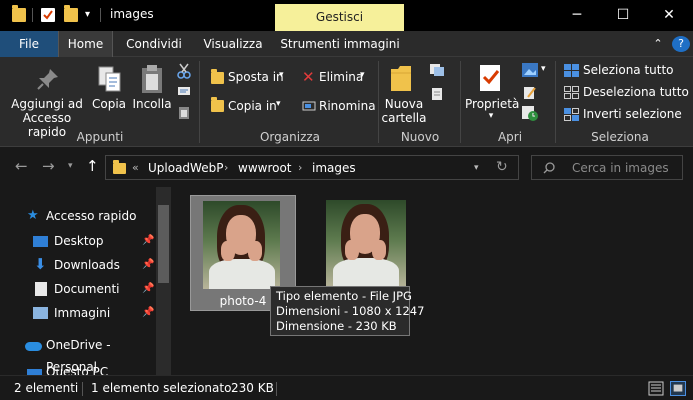  I want to click on invert-selection-label: Inverti selezione, so click(632, 114).